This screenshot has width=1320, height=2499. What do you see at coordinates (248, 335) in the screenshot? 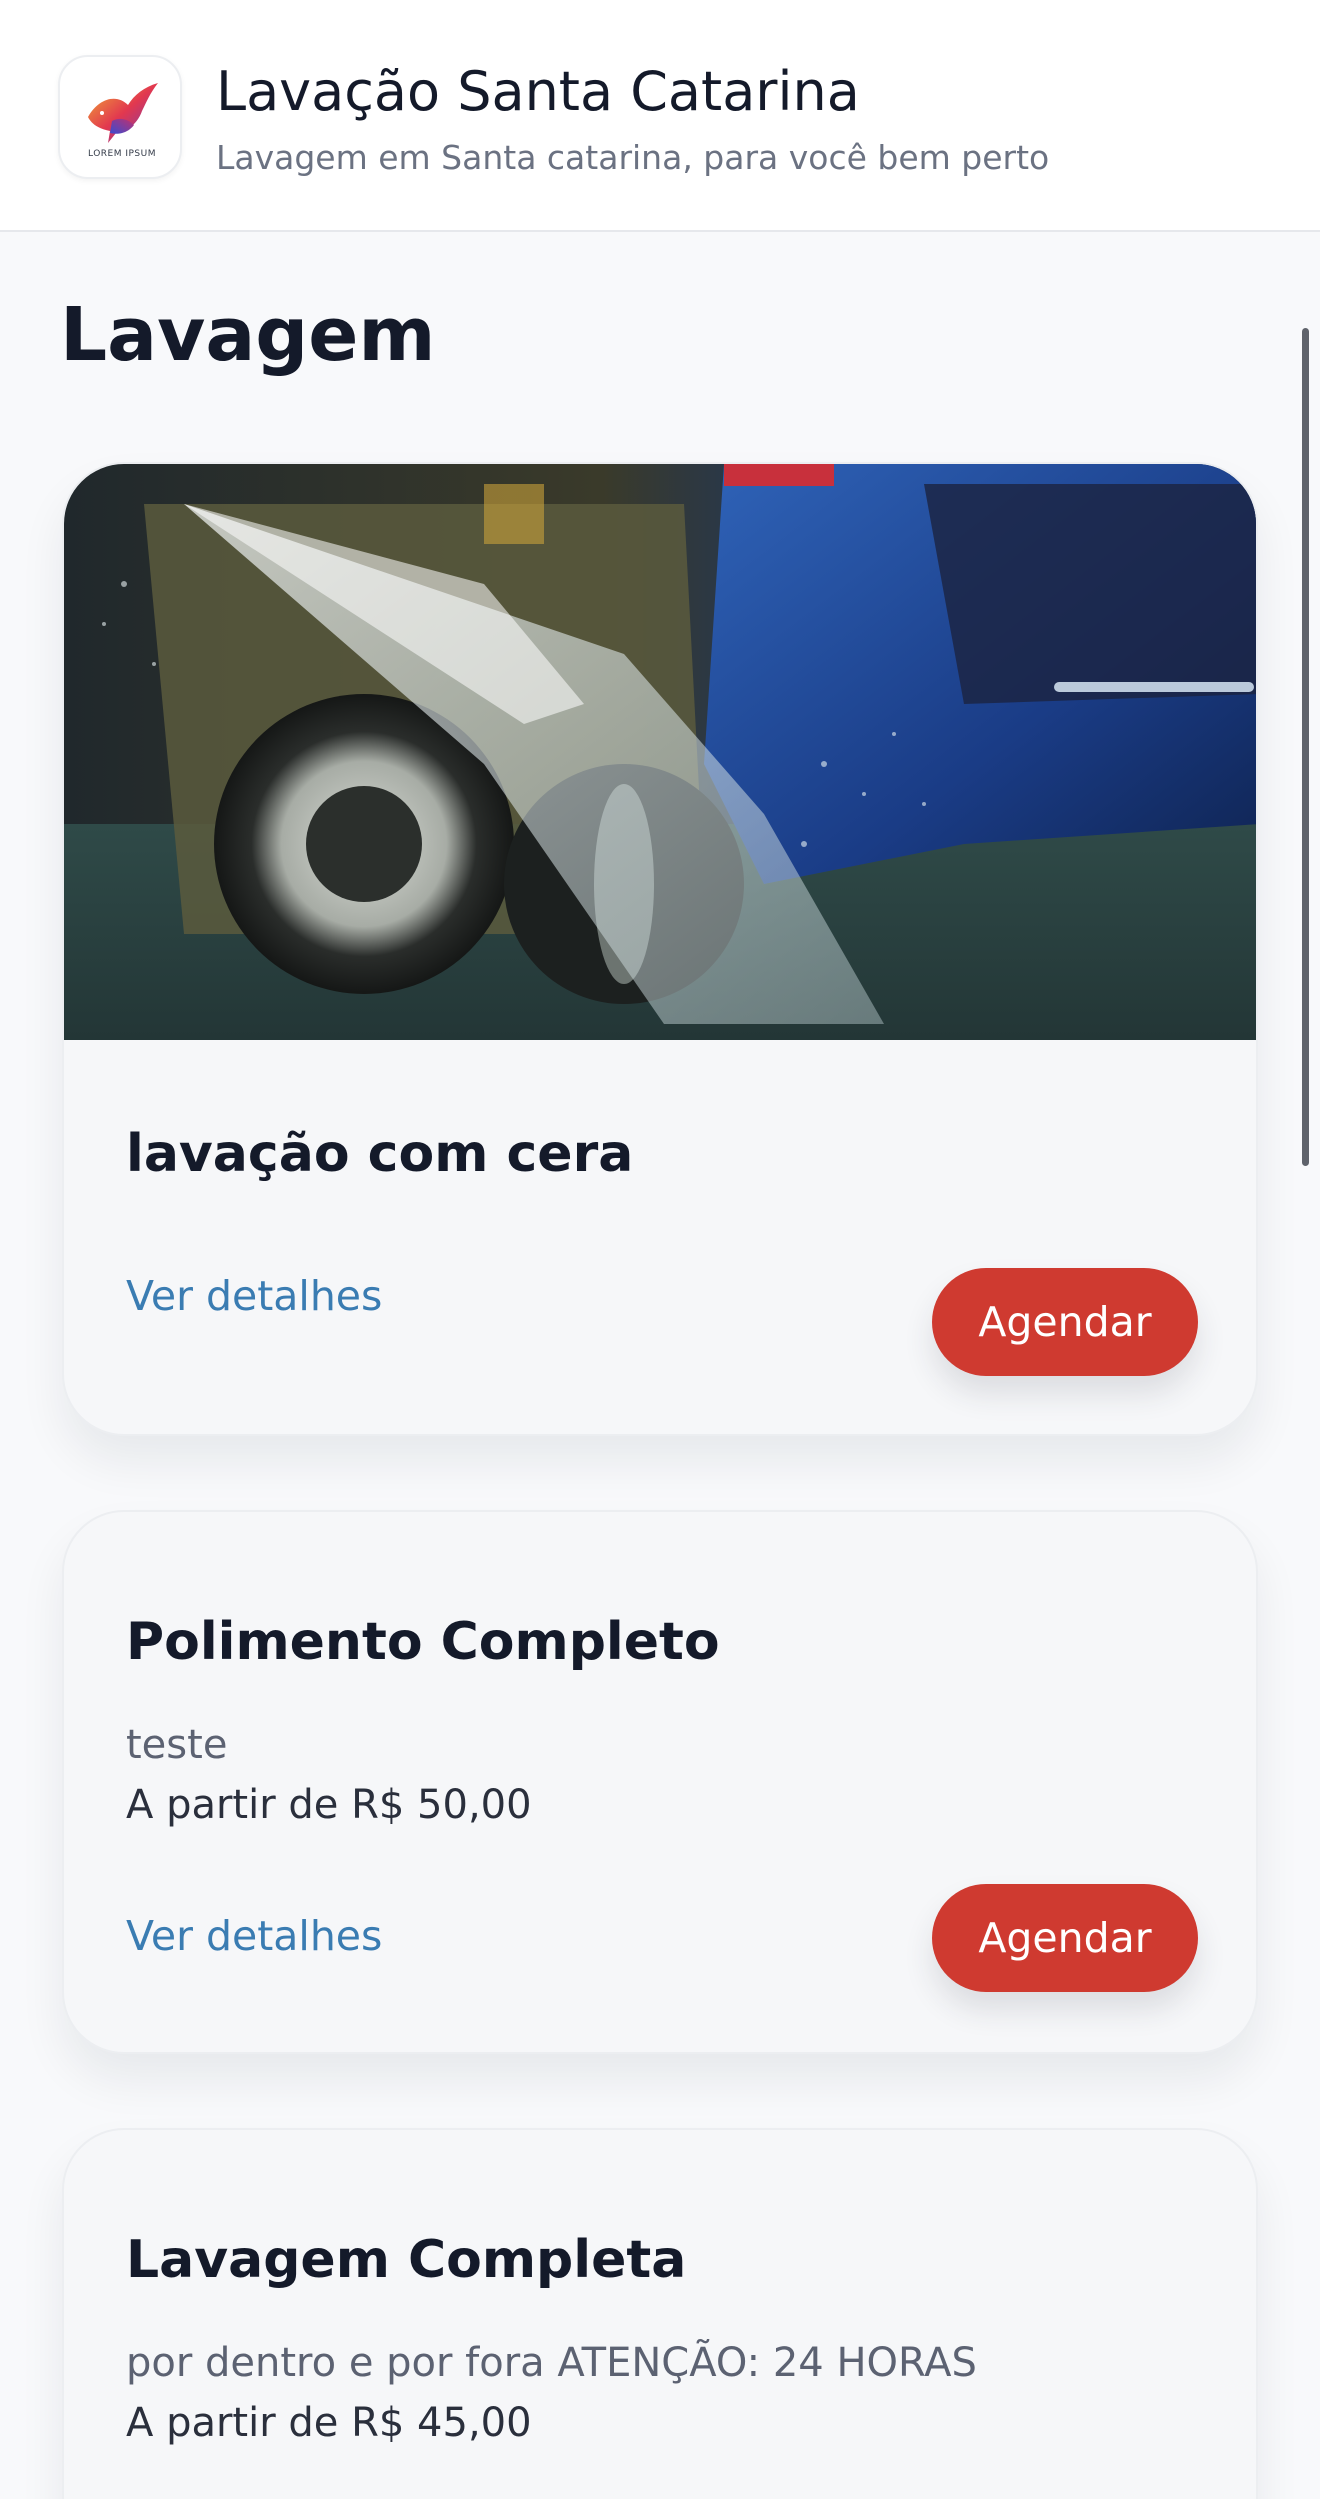
I see `section-title: Lavagem` at bounding box center [248, 335].